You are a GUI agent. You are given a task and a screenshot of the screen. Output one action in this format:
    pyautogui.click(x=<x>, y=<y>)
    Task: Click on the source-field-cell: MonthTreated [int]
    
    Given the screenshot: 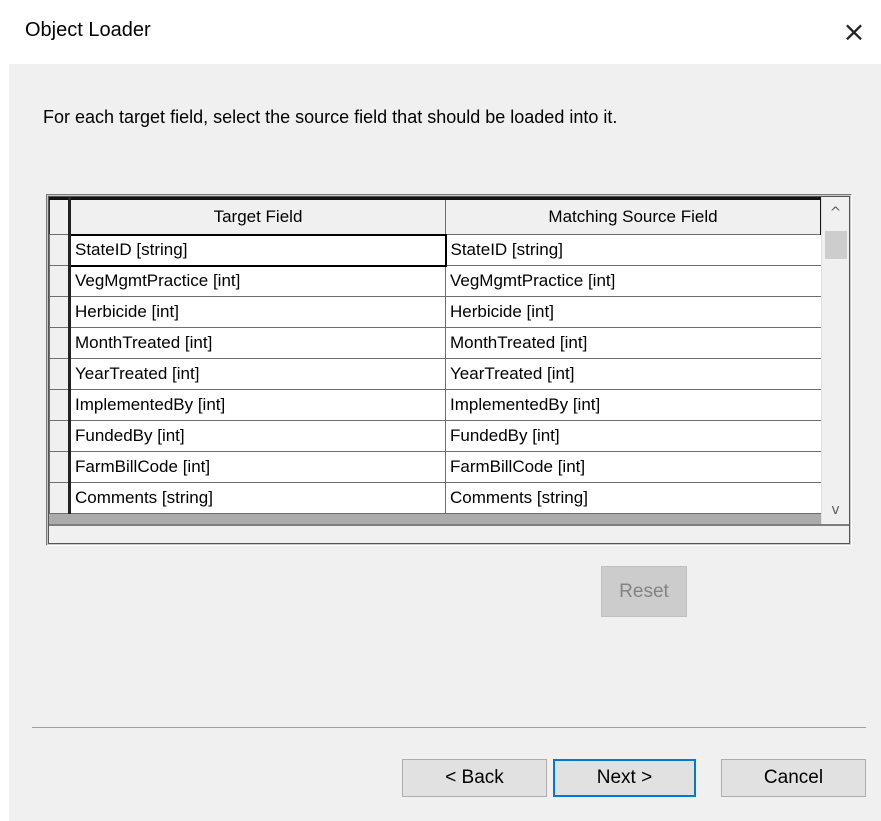 What is the action you would take?
    pyautogui.click(x=633, y=343)
    